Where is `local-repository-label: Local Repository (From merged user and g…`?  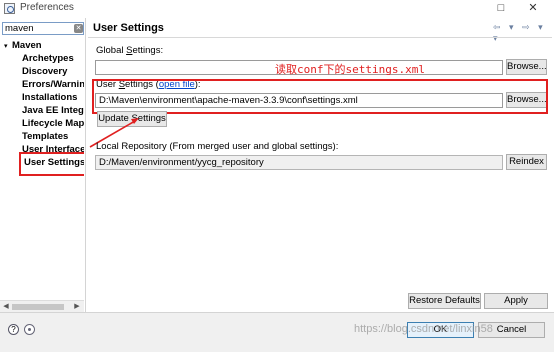
local-repository-label: Local Repository (From merged user and g… is located at coordinates (217, 146).